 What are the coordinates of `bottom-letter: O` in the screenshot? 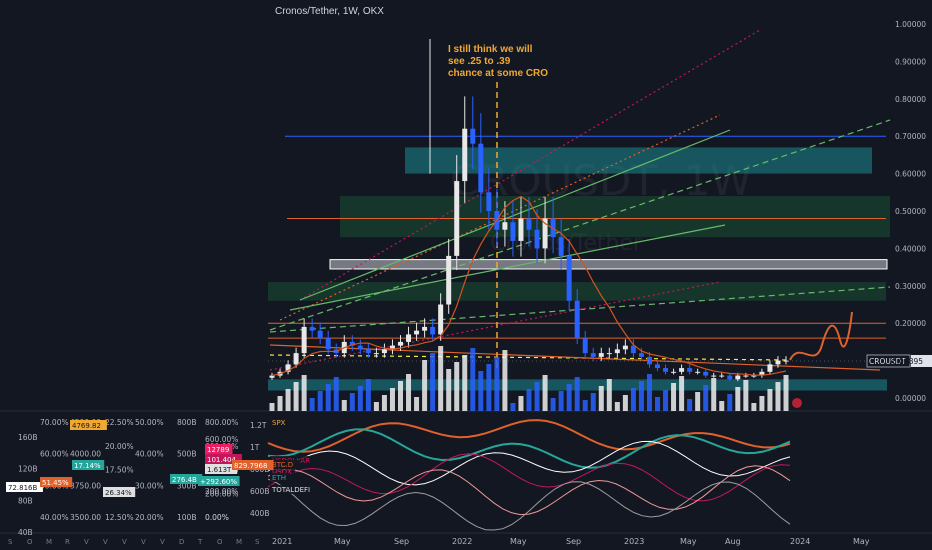 It's located at (30, 542).